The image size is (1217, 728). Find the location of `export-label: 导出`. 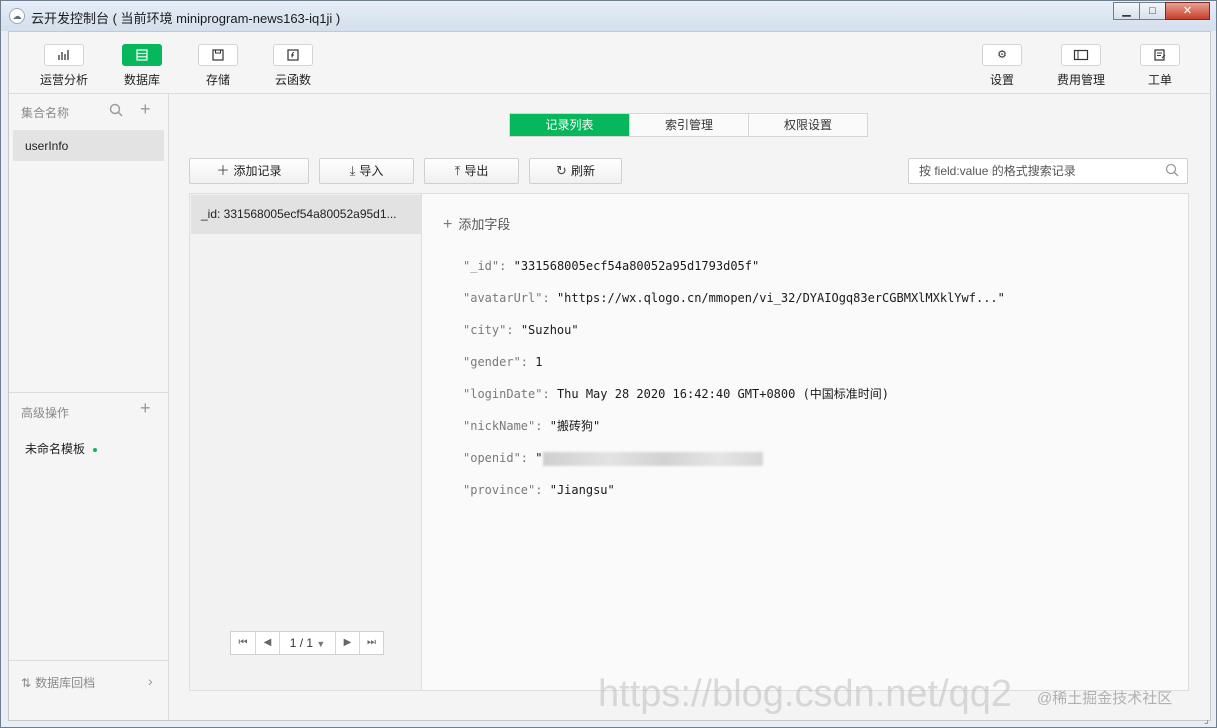

export-label: 导出 is located at coordinates (476, 171).